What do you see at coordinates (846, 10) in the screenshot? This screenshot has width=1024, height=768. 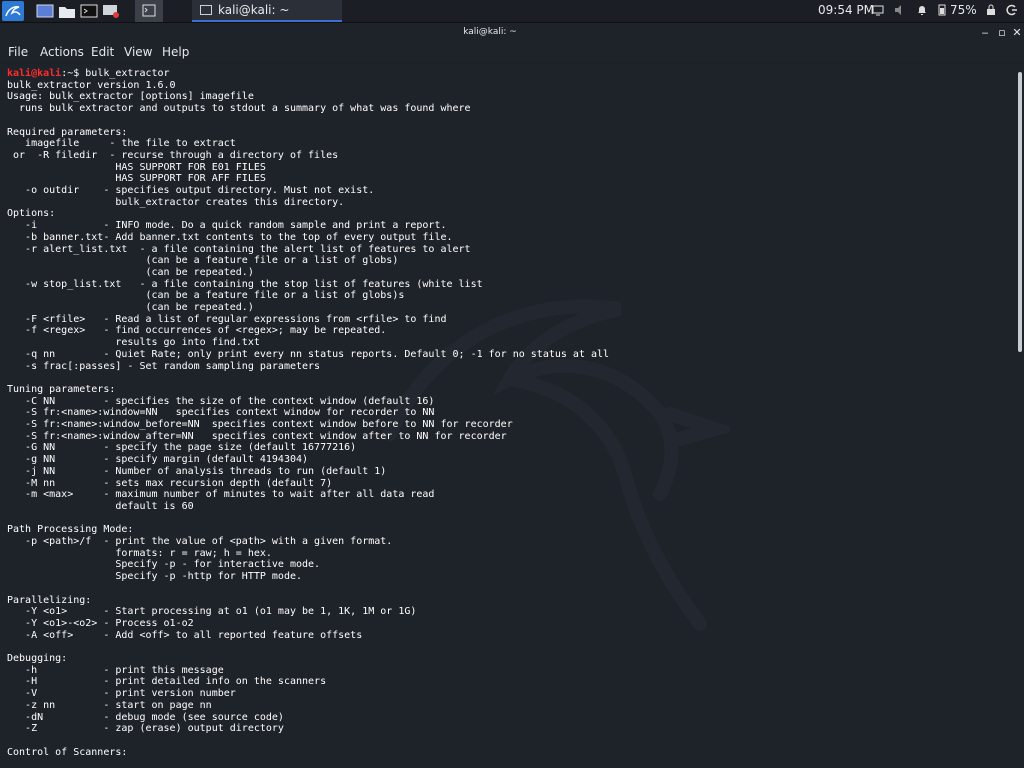 I see `clock: 09:54 PM` at bounding box center [846, 10].